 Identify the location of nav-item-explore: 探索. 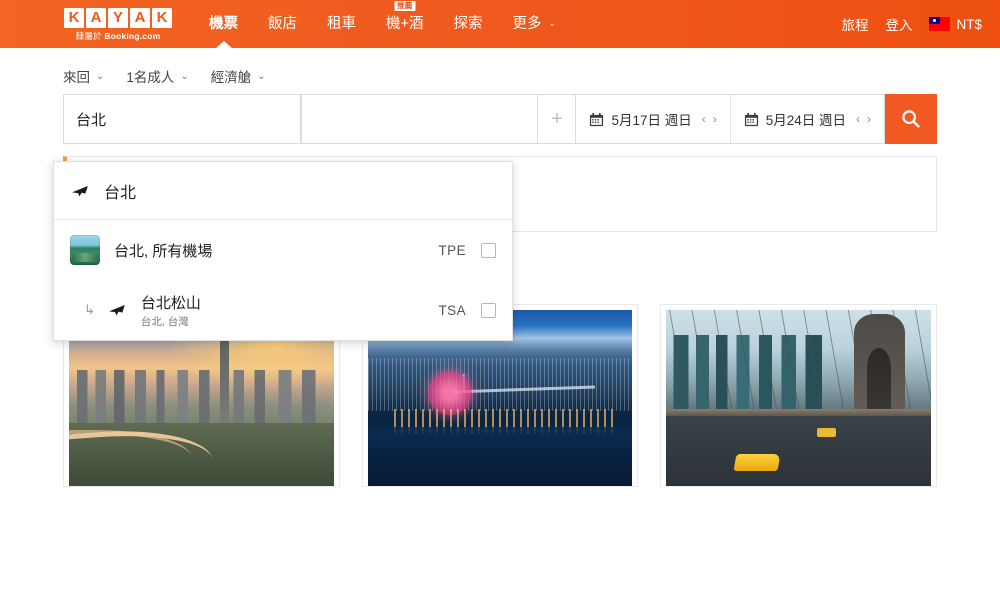
(467, 24).